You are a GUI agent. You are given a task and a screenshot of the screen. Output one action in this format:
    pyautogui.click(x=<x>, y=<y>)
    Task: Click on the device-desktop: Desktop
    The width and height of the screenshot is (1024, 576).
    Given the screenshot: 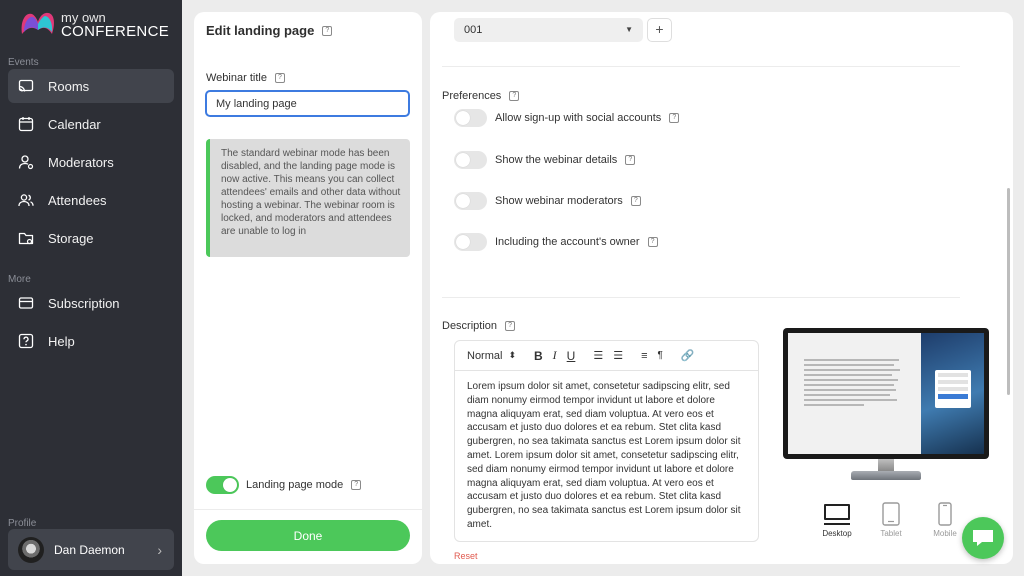 What is the action you would take?
    pyautogui.click(x=837, y=520)
    